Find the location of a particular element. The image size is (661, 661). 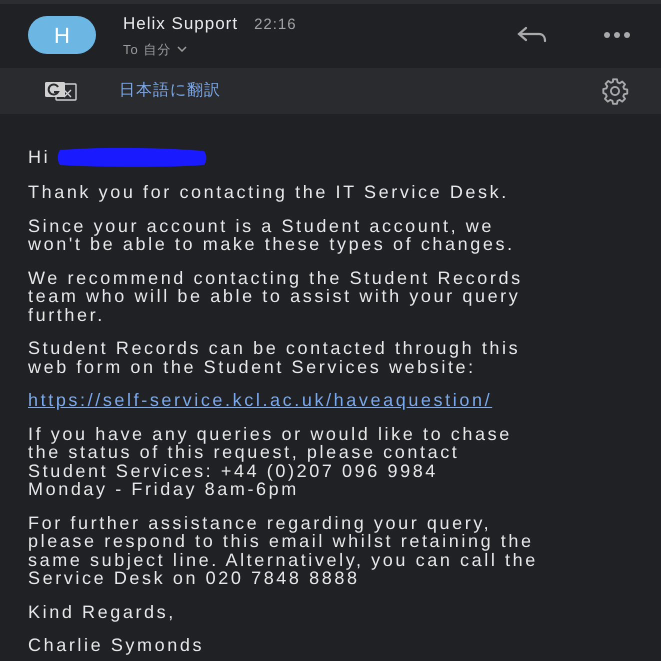

paragraph: Thank you for contacting the IT Service Desk. is located at coordinates (269, 192).